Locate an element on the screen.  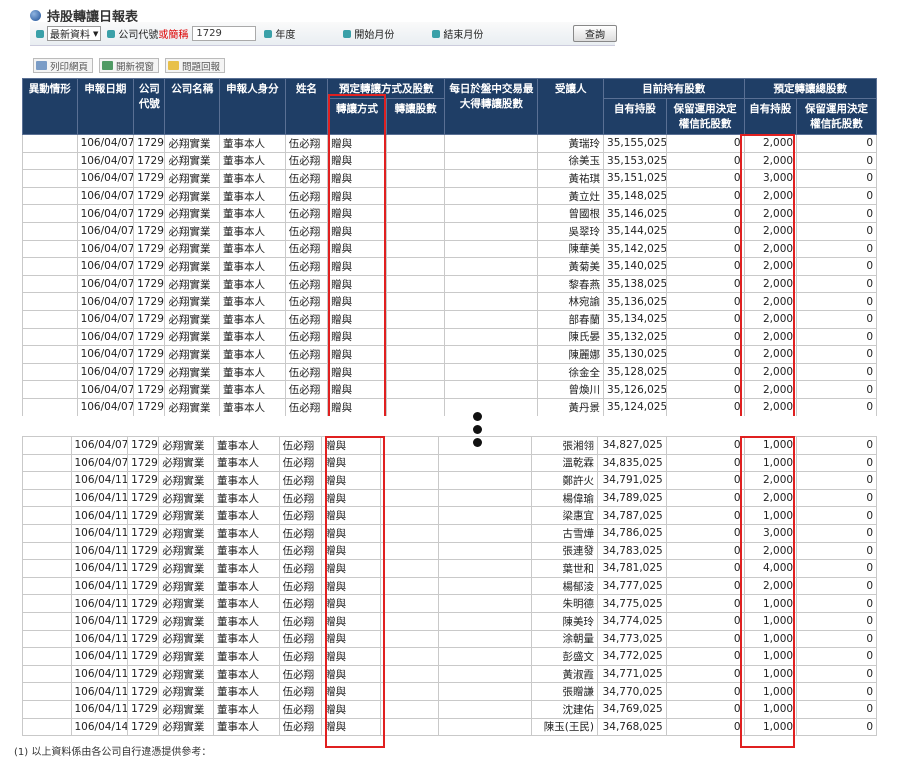
company-code-input: 1729 is located at coordinates (224, 33).